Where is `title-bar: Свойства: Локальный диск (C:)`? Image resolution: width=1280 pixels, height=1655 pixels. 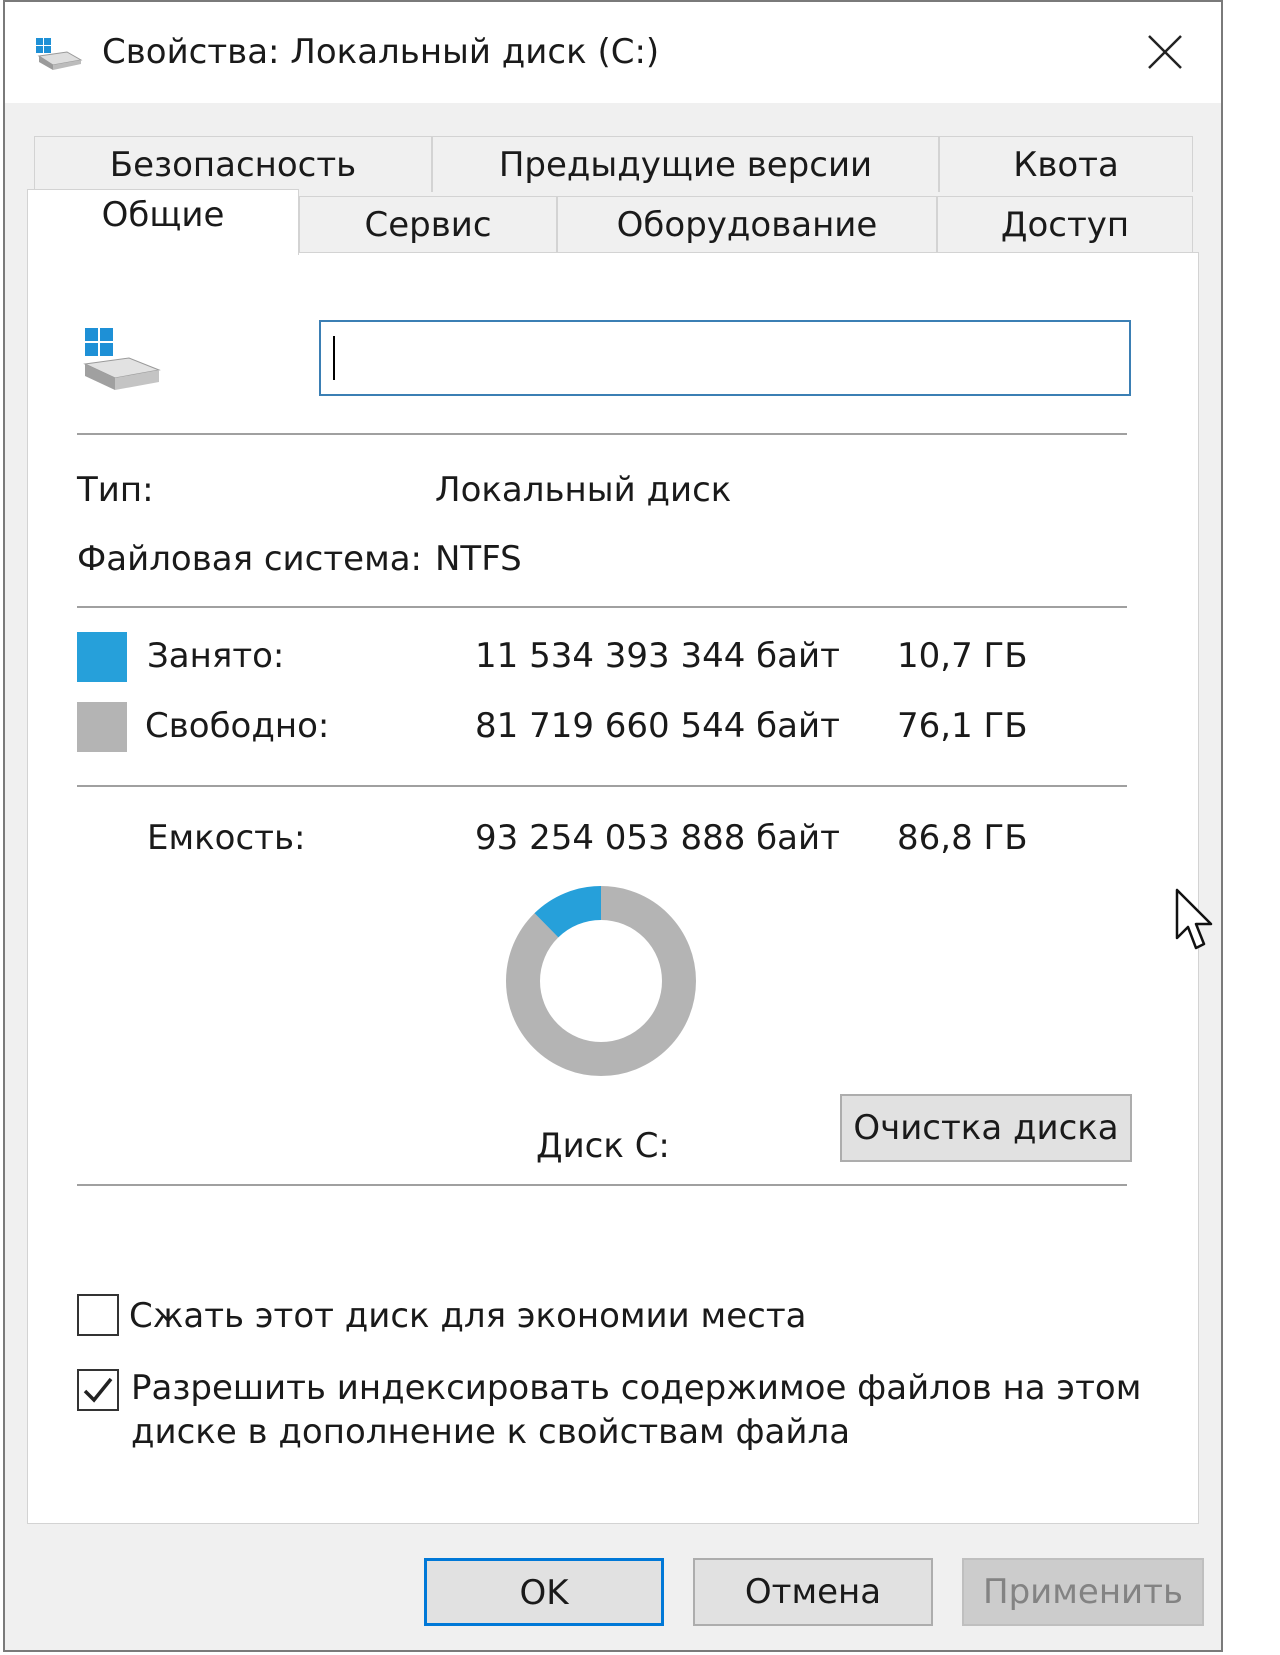
title-bar: Свойства: Локальный диск (C:) is located at coordinates (613, 52).